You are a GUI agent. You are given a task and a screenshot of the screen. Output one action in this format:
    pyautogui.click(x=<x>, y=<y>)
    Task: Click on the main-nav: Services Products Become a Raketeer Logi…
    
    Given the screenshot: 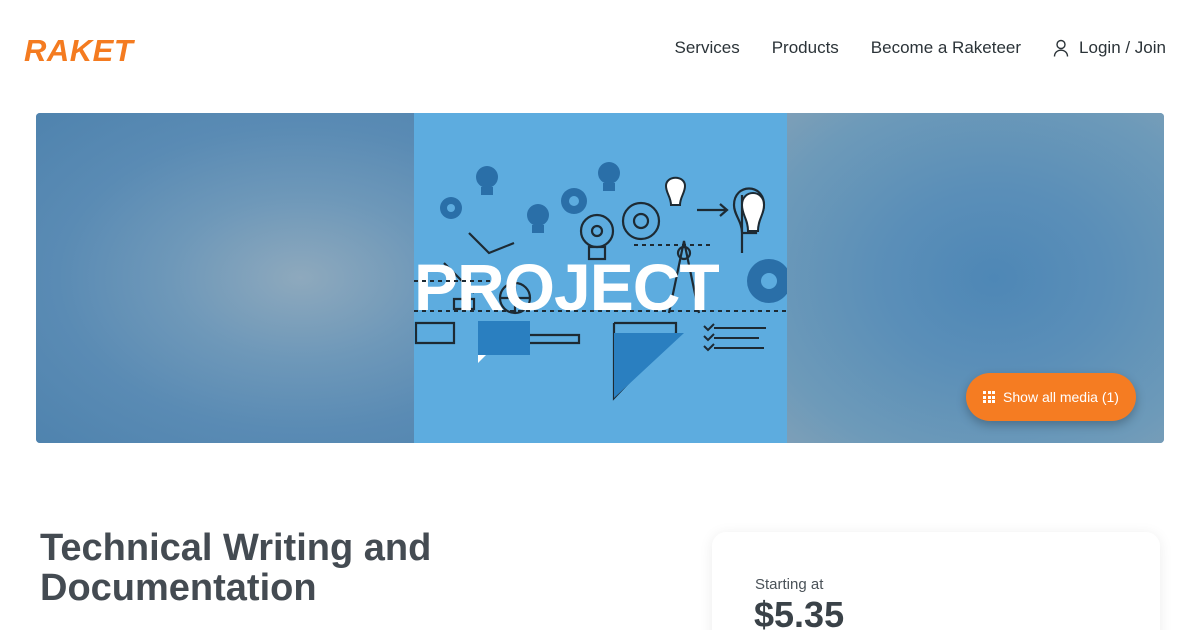 What is the action you would take?
    pyautogui.click(x=920, y=48)
    